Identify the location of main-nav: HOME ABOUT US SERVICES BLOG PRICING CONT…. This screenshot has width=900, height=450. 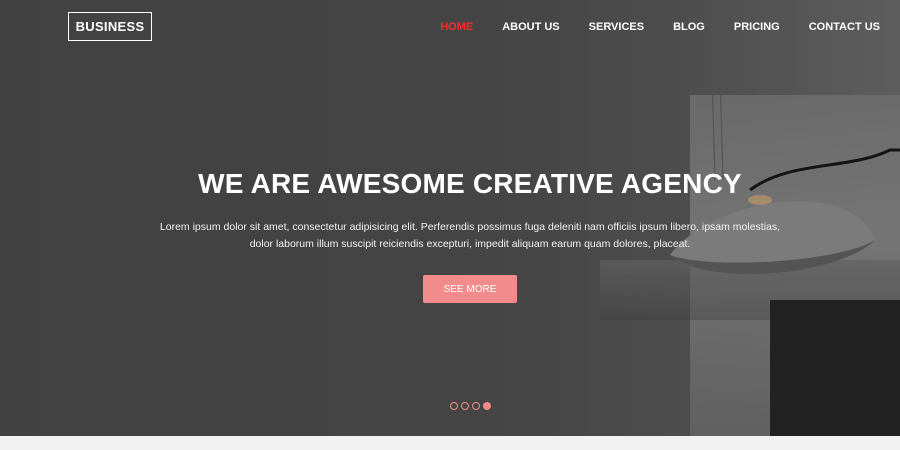
(645, 27).